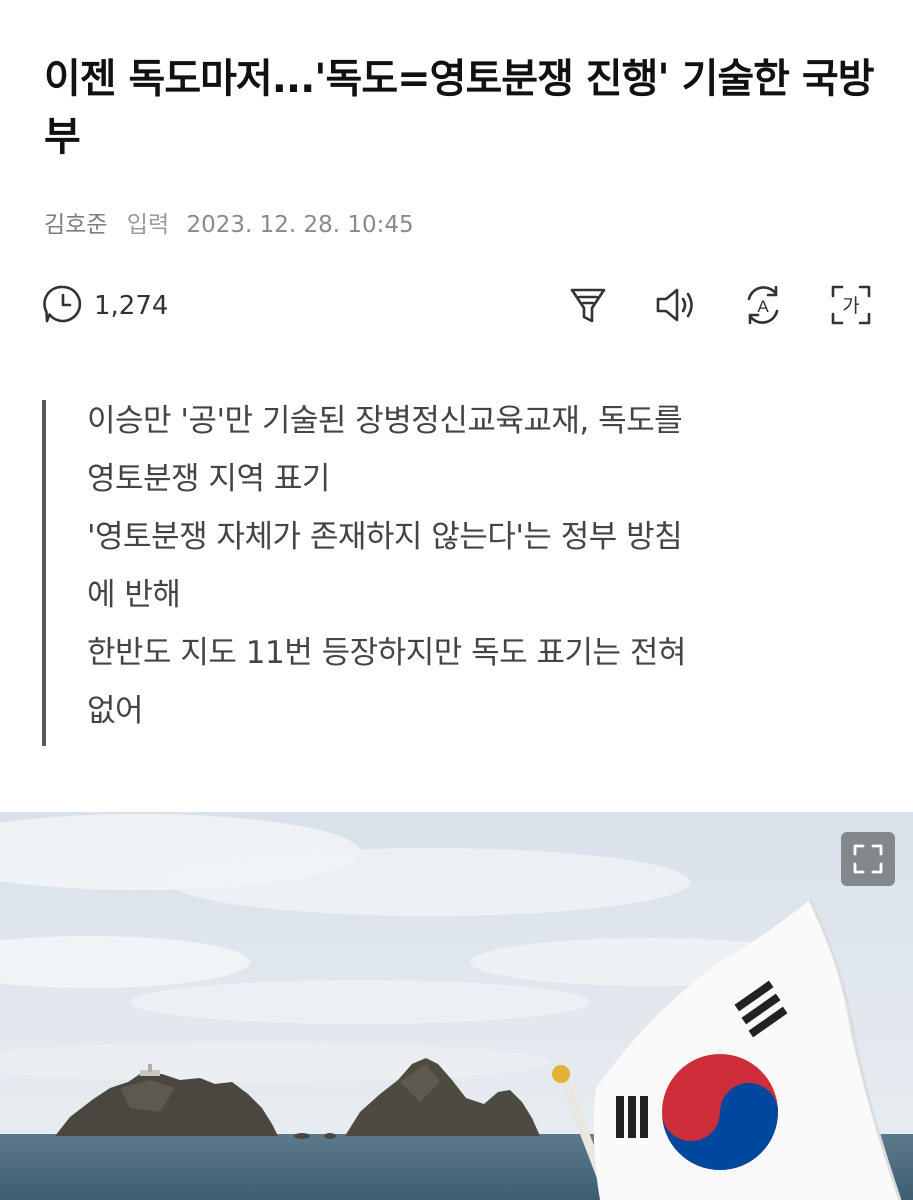 This screenshot has height=1200, width=913. What do you see at coordinates (385, 537) in the screenshot?
I see `summary-line: '영토분쟁 자체가 존재하지 않는다'는 정부 방침` at bounding box center [385, 537].